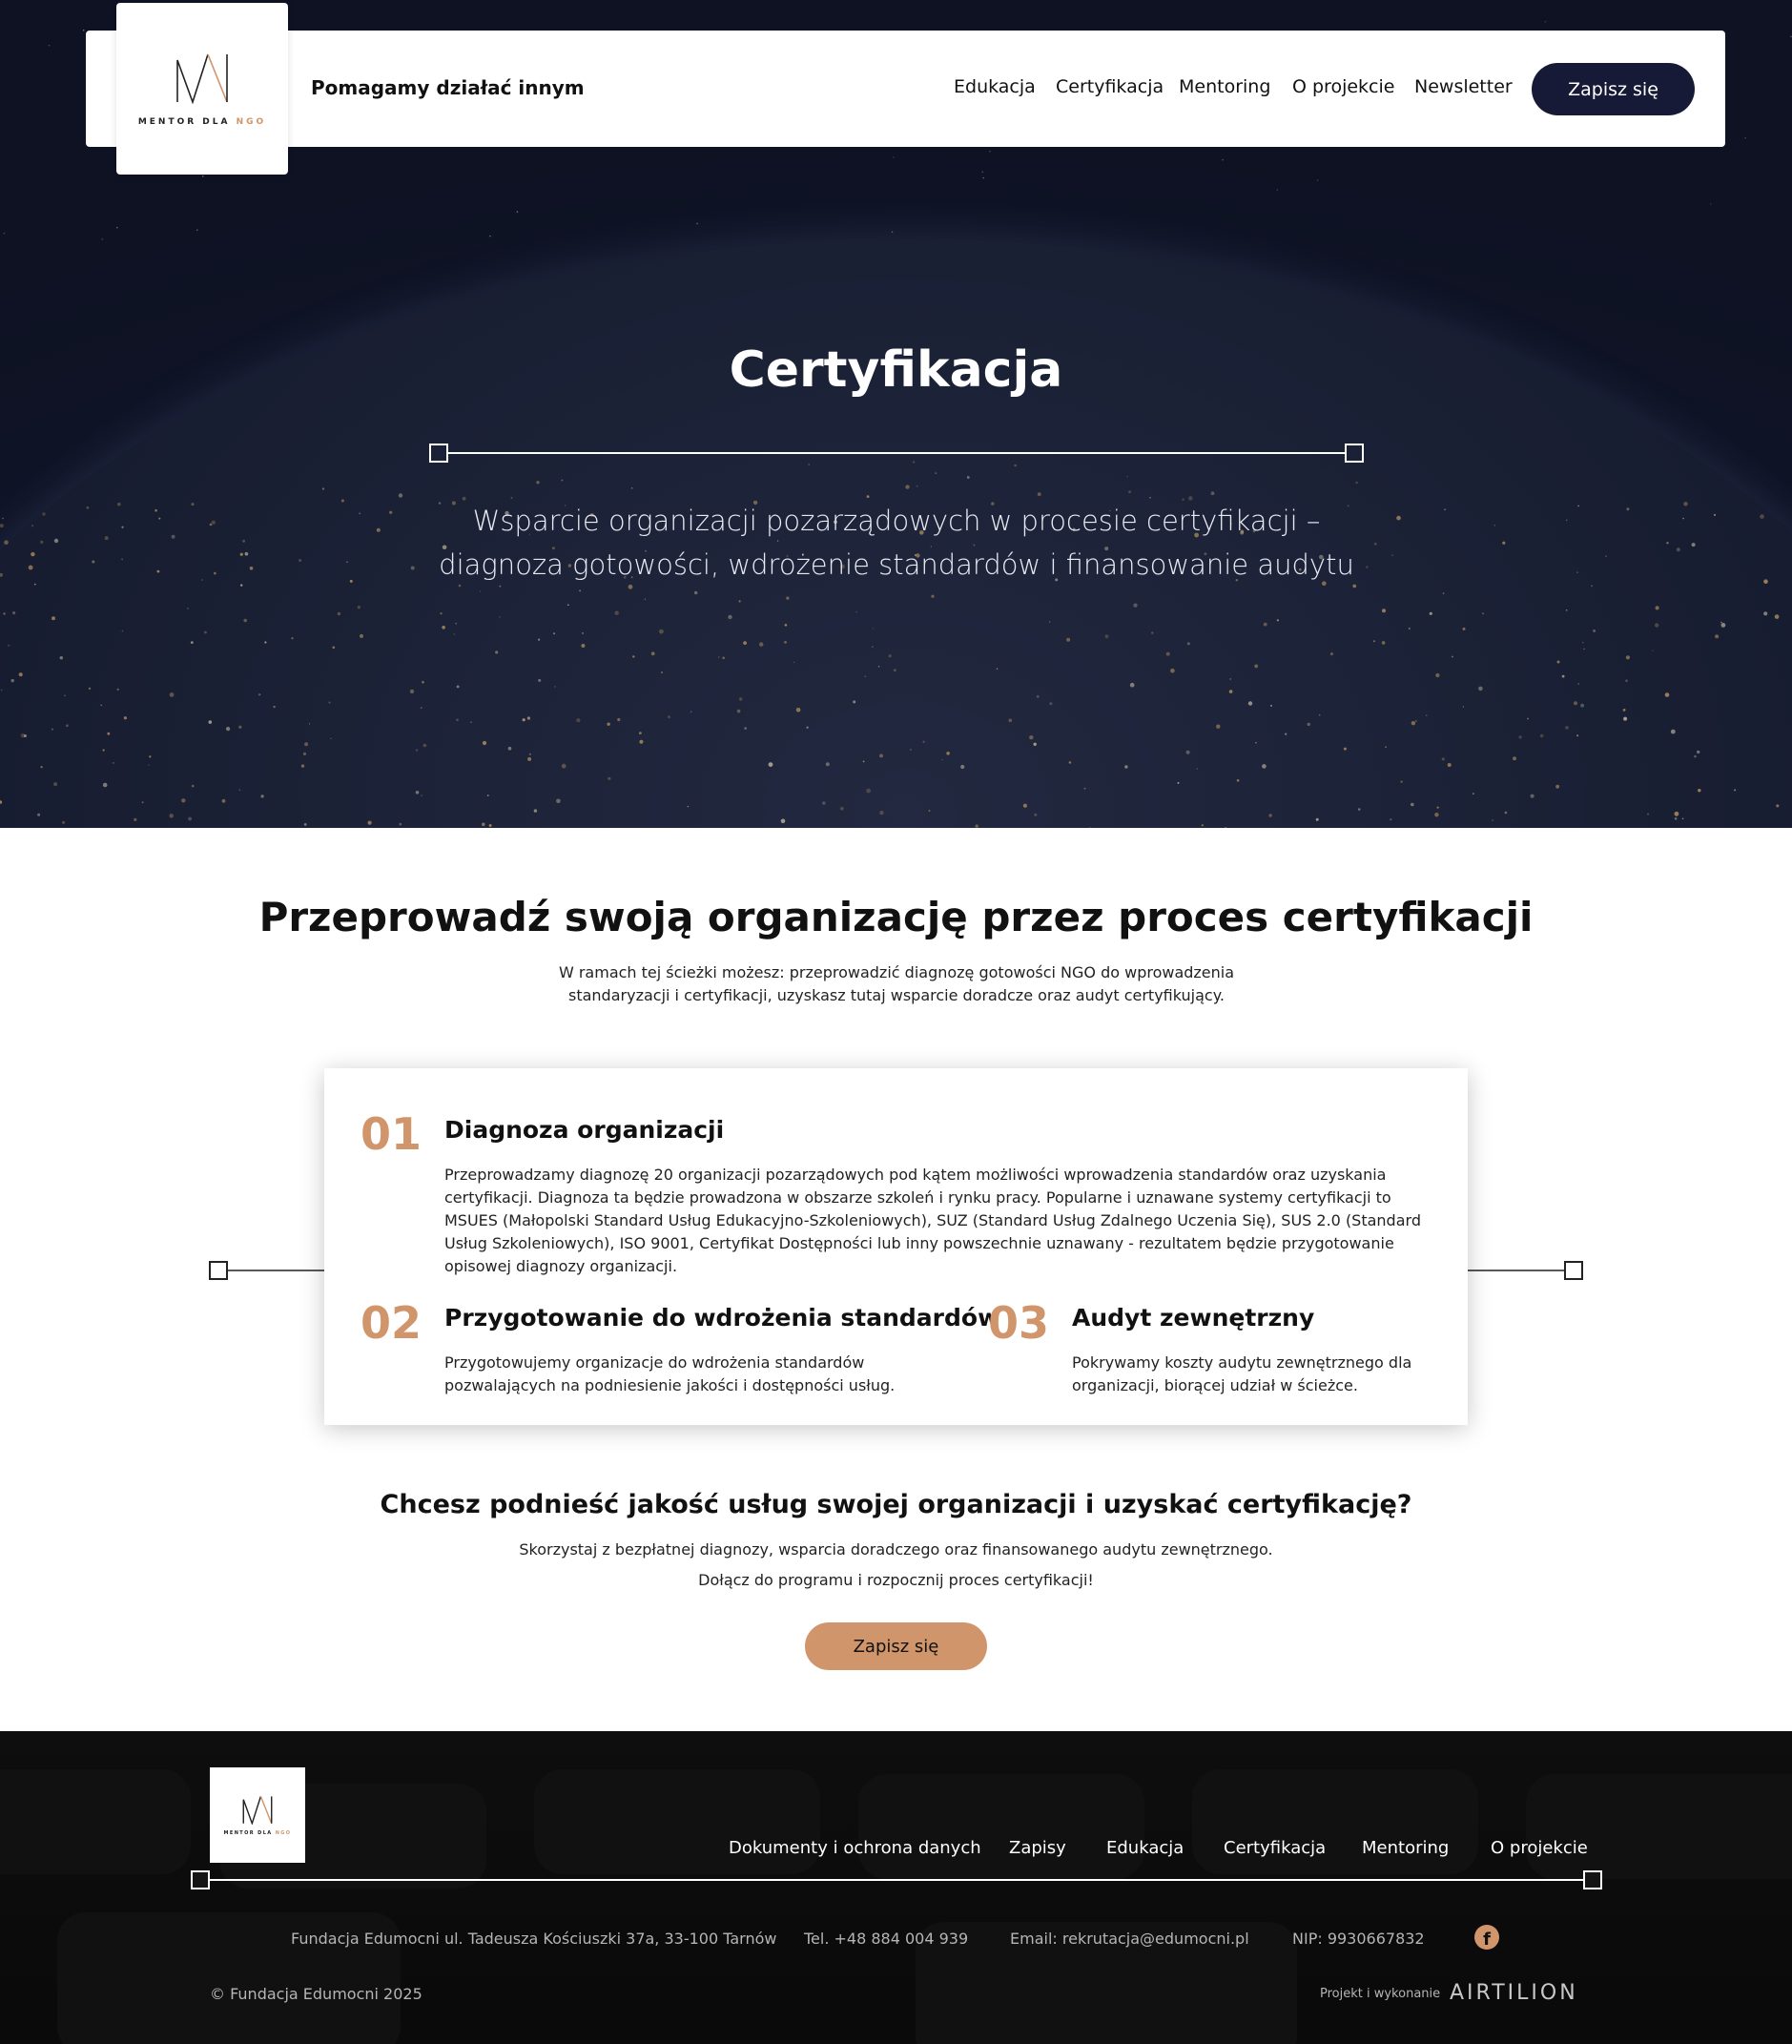 The image size is (1792, 2044). What do you see at coordinates (202, 122) in the screenshot?
I see `logo-wordmark: MENTOR DLA NGO` at bounding box center [202, 122].